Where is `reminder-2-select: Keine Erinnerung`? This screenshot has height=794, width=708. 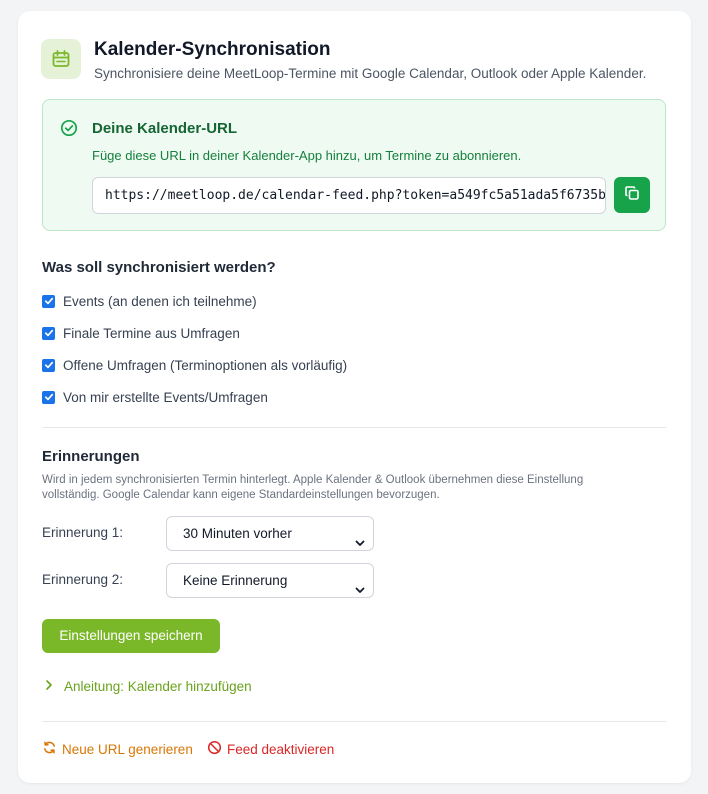
reminder-2-select: Keine Erinnerung is located at coordinates (270, 580).